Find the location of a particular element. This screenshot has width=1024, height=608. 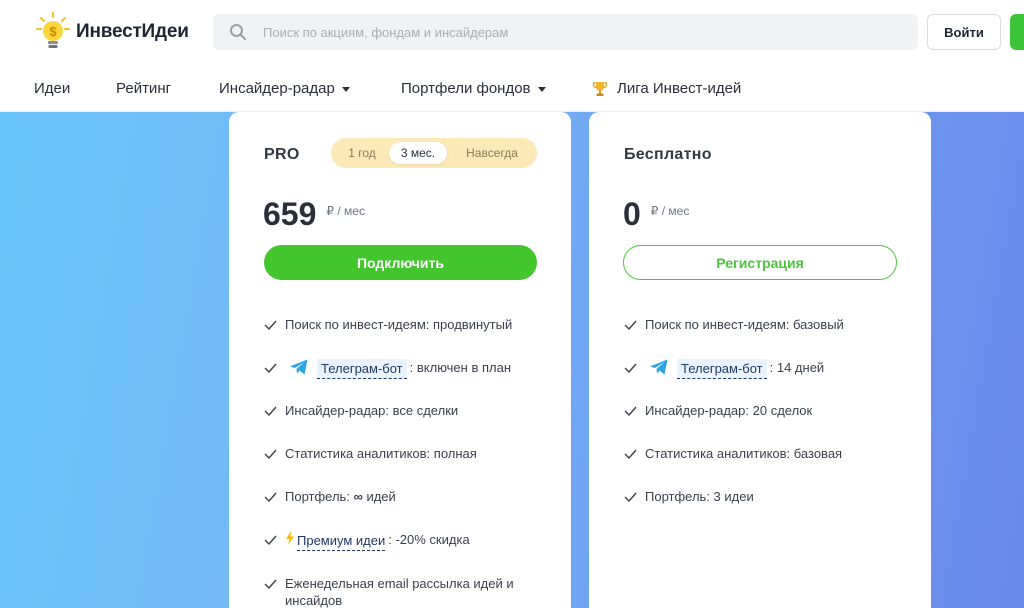

lightning-icon is located at coordinates (290, 538).